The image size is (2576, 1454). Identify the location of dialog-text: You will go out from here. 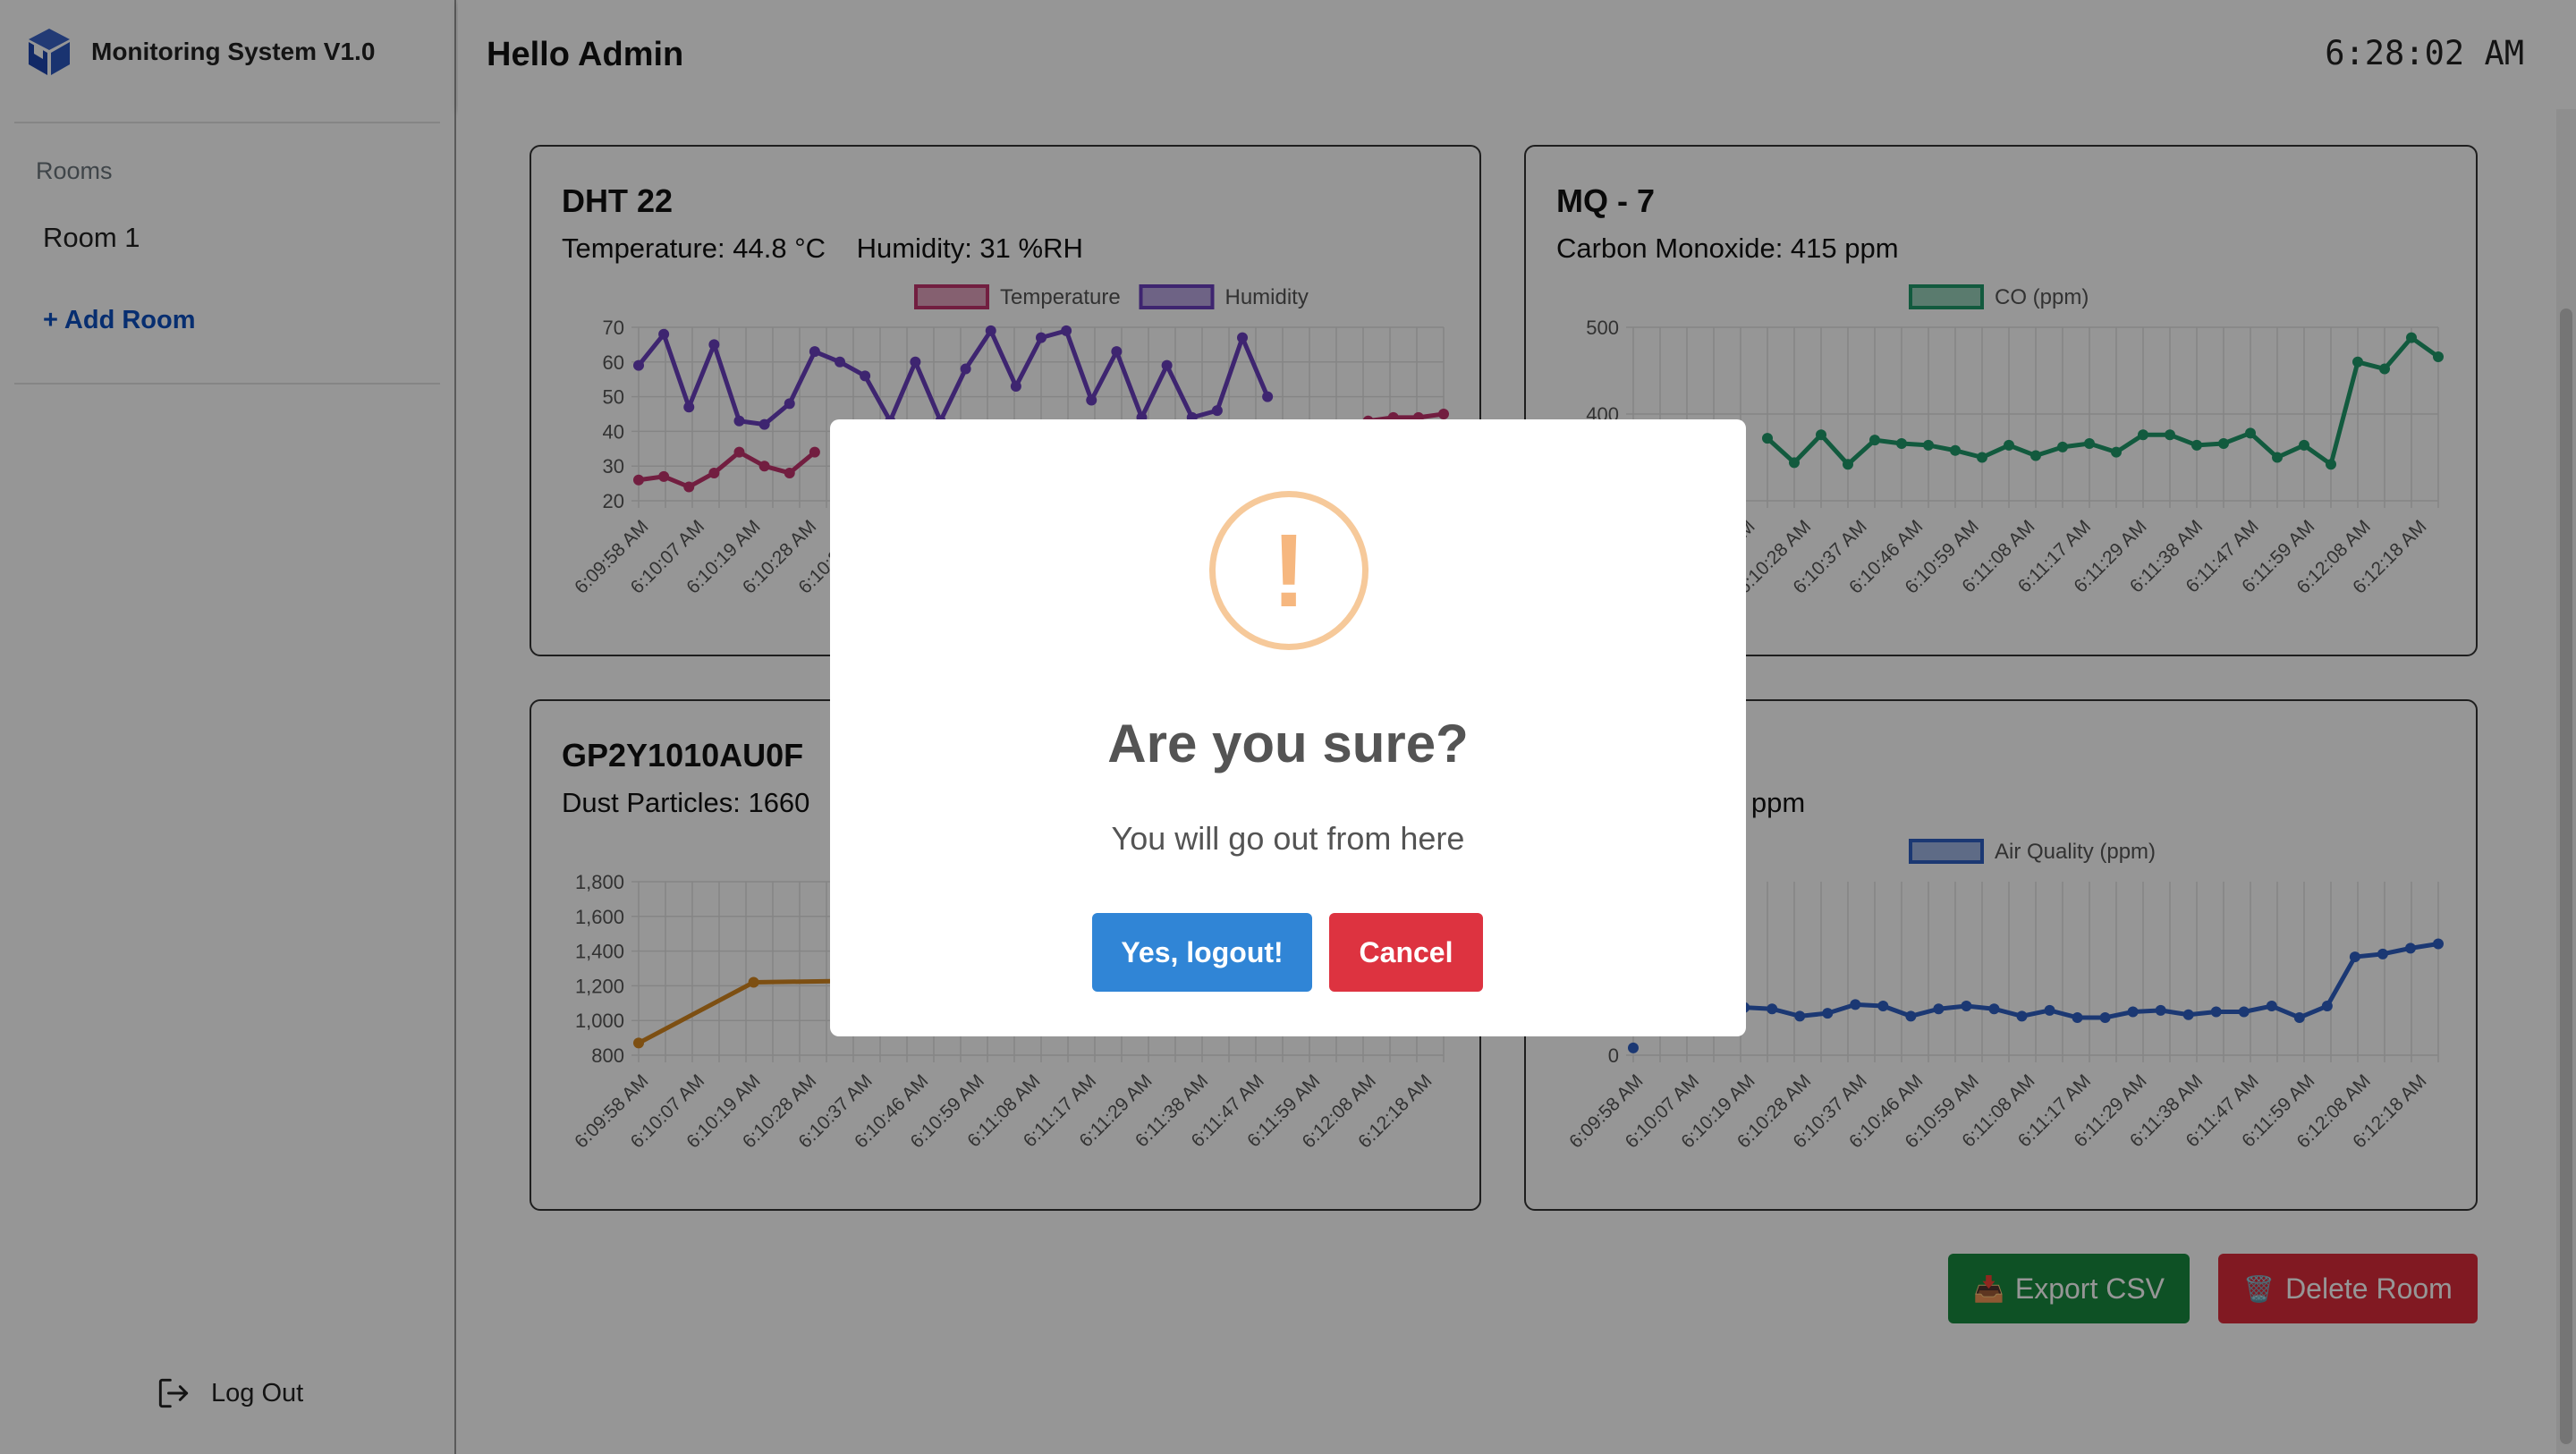
(1288, 838).